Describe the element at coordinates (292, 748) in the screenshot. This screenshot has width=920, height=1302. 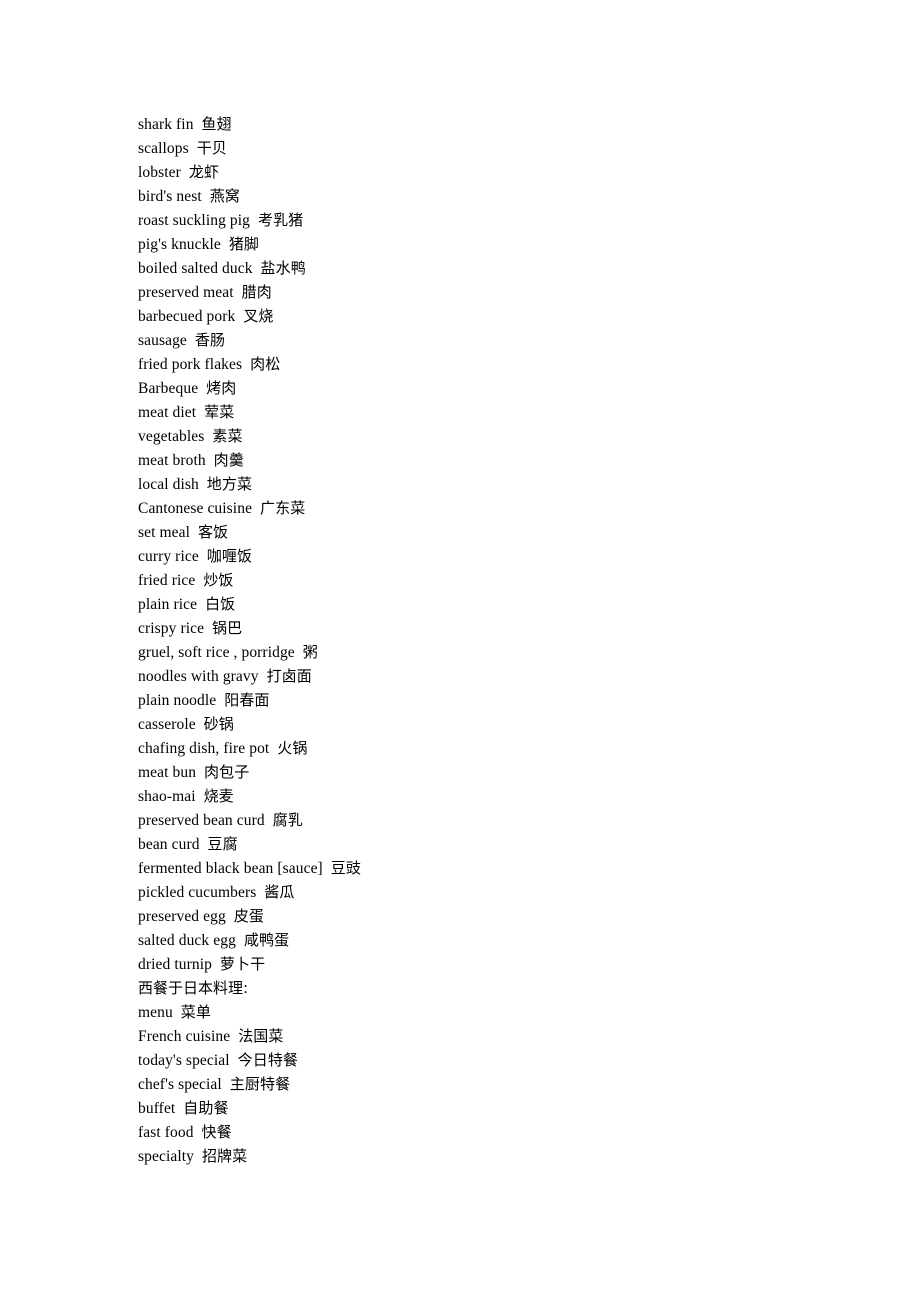
I see `vocab-entry-chinese: 火锅` at that location.